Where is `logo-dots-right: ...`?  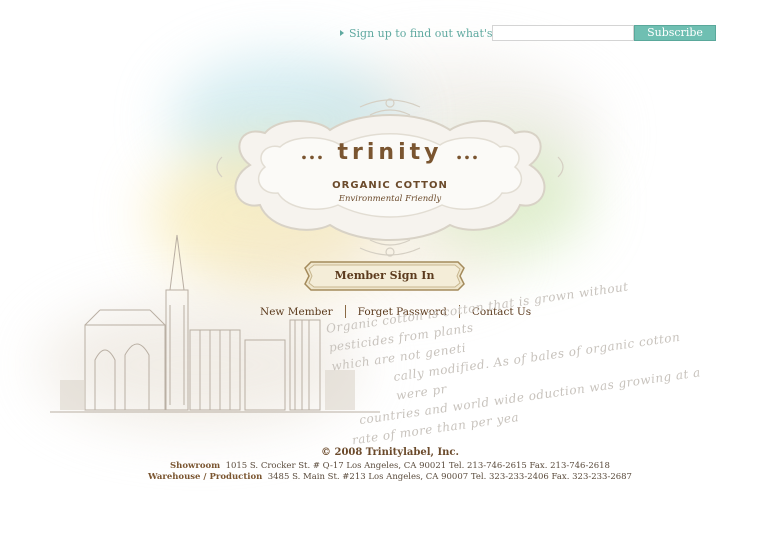
logo-dots-right: ... is located at coordinates (467, 152).